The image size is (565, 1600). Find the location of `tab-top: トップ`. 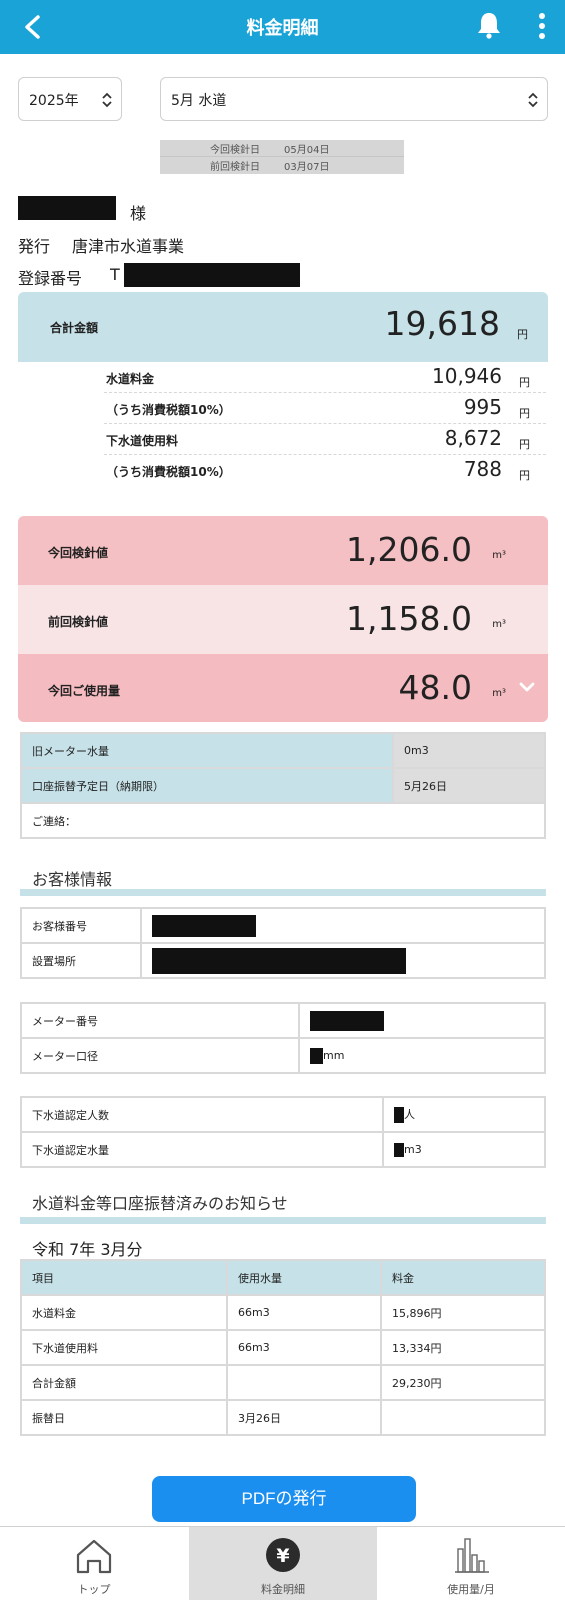

tab-top: トップ is located at coordinates (94, 1563).